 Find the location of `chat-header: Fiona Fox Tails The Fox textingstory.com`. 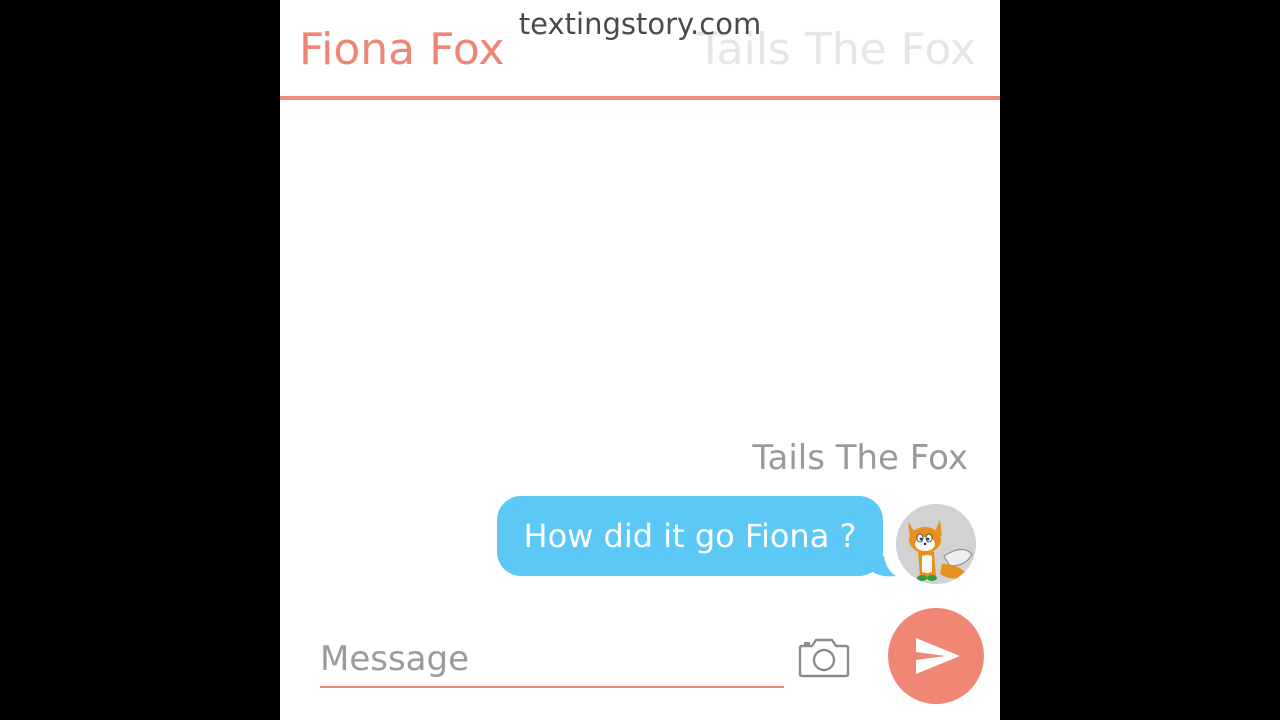

chat-header: Fiona Fox Tails The Fox textingstory.com is located at coordinates (640, 48).